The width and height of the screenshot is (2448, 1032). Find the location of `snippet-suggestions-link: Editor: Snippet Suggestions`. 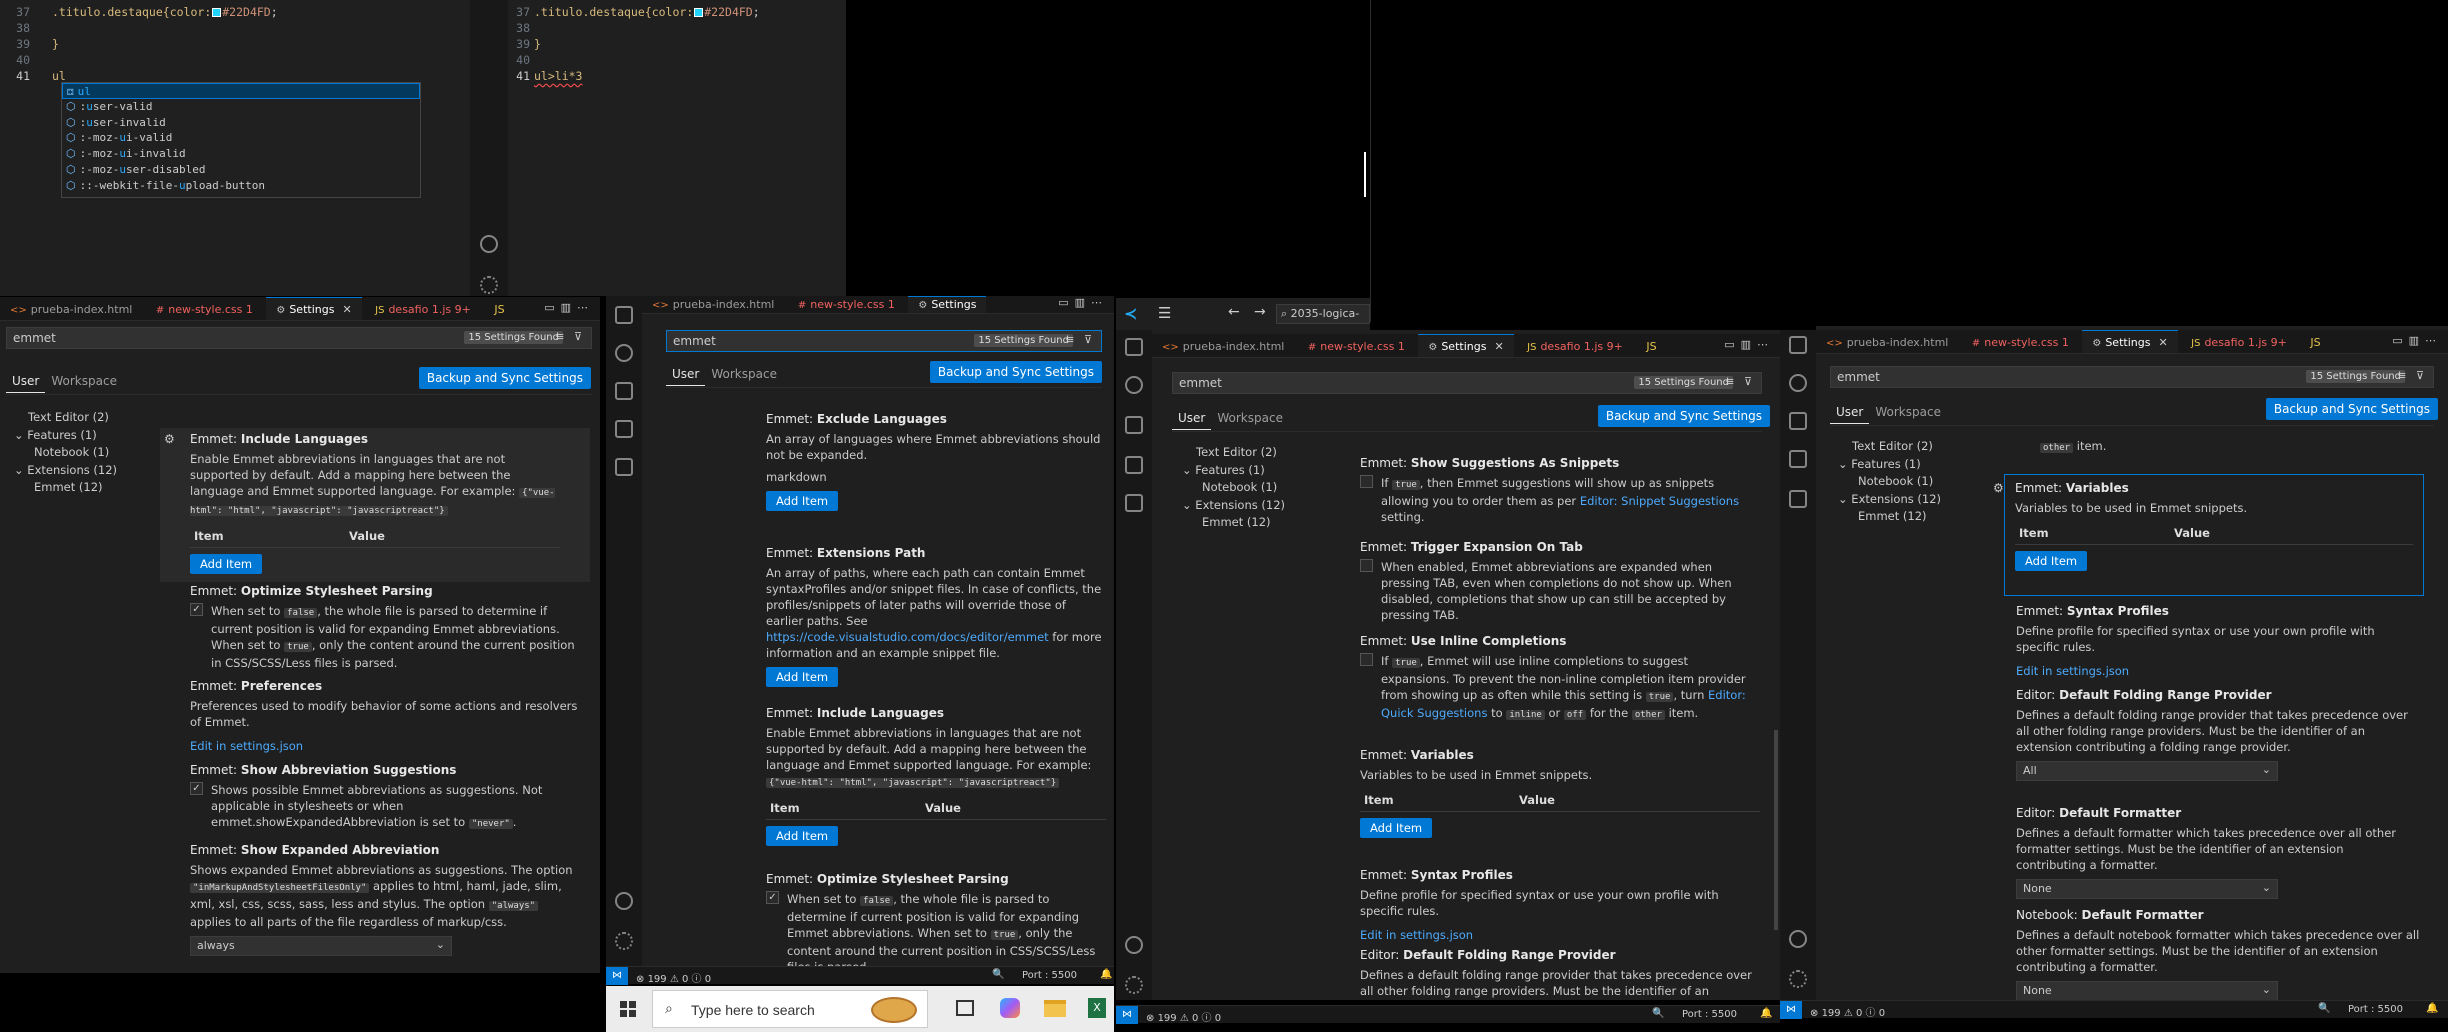

snippet-suggestions-link: Editor: Snippet Suggestions is located at coordinates (1659, 501).